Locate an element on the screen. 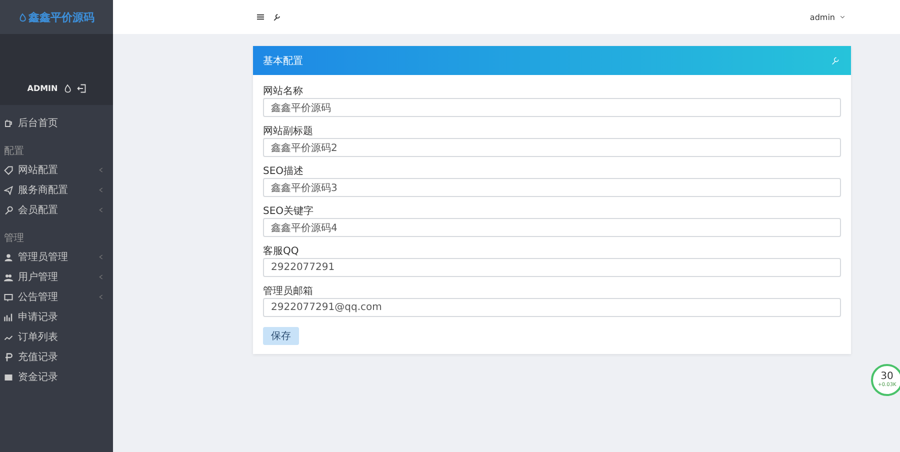 The width and height of the screenshot is (900, 452). menu-item: 服务商配置 is located at coordinates (56, 190).